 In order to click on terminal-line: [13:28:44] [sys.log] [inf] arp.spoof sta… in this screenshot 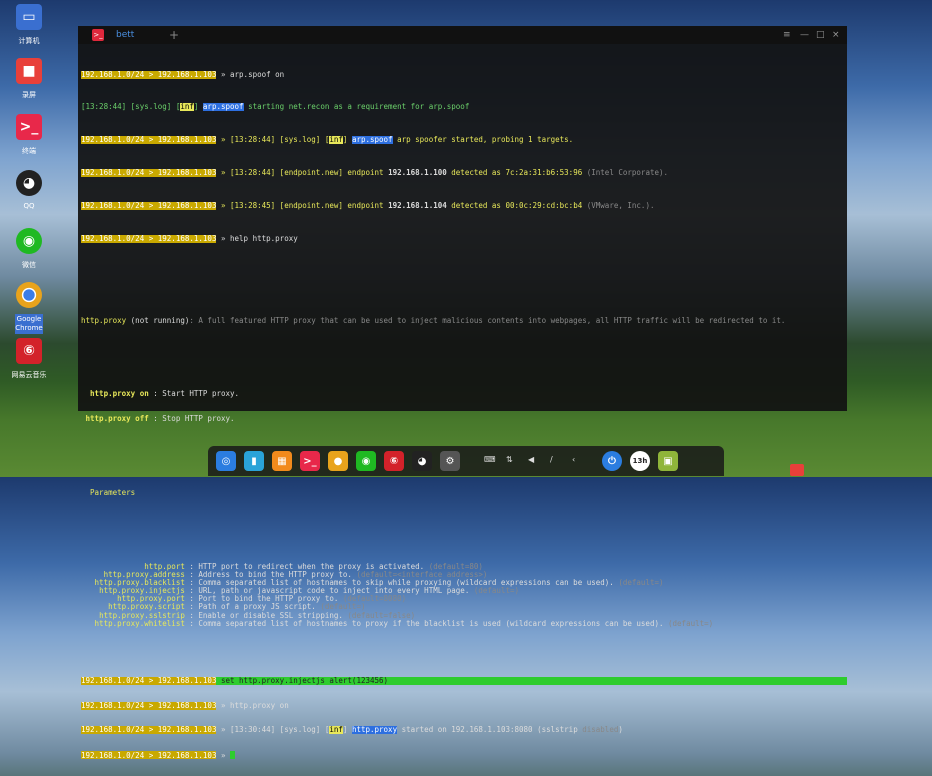, I will do `click(275, 107)`.